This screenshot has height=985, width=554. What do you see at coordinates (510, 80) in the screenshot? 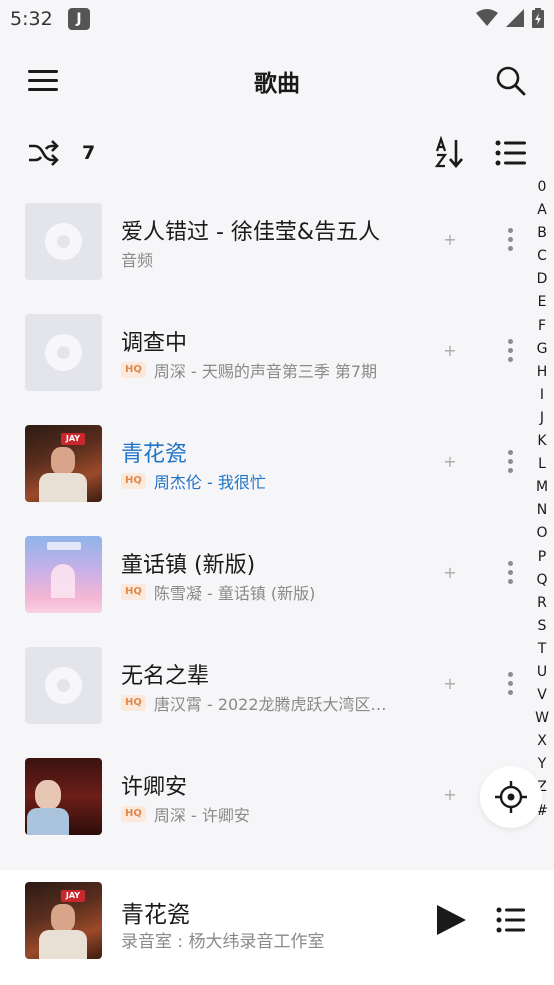
I see `search-icon` at bounding box center [510, 80].